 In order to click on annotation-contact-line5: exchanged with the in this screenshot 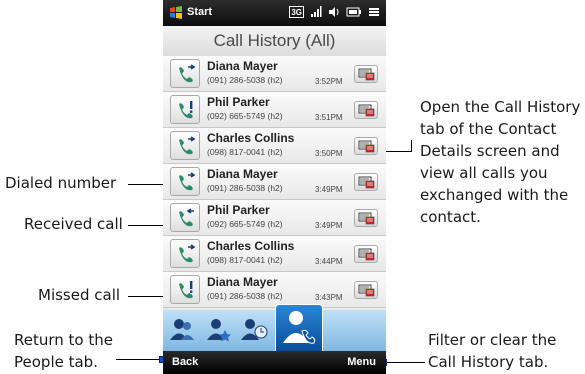, I will do `click(494, 195)`.